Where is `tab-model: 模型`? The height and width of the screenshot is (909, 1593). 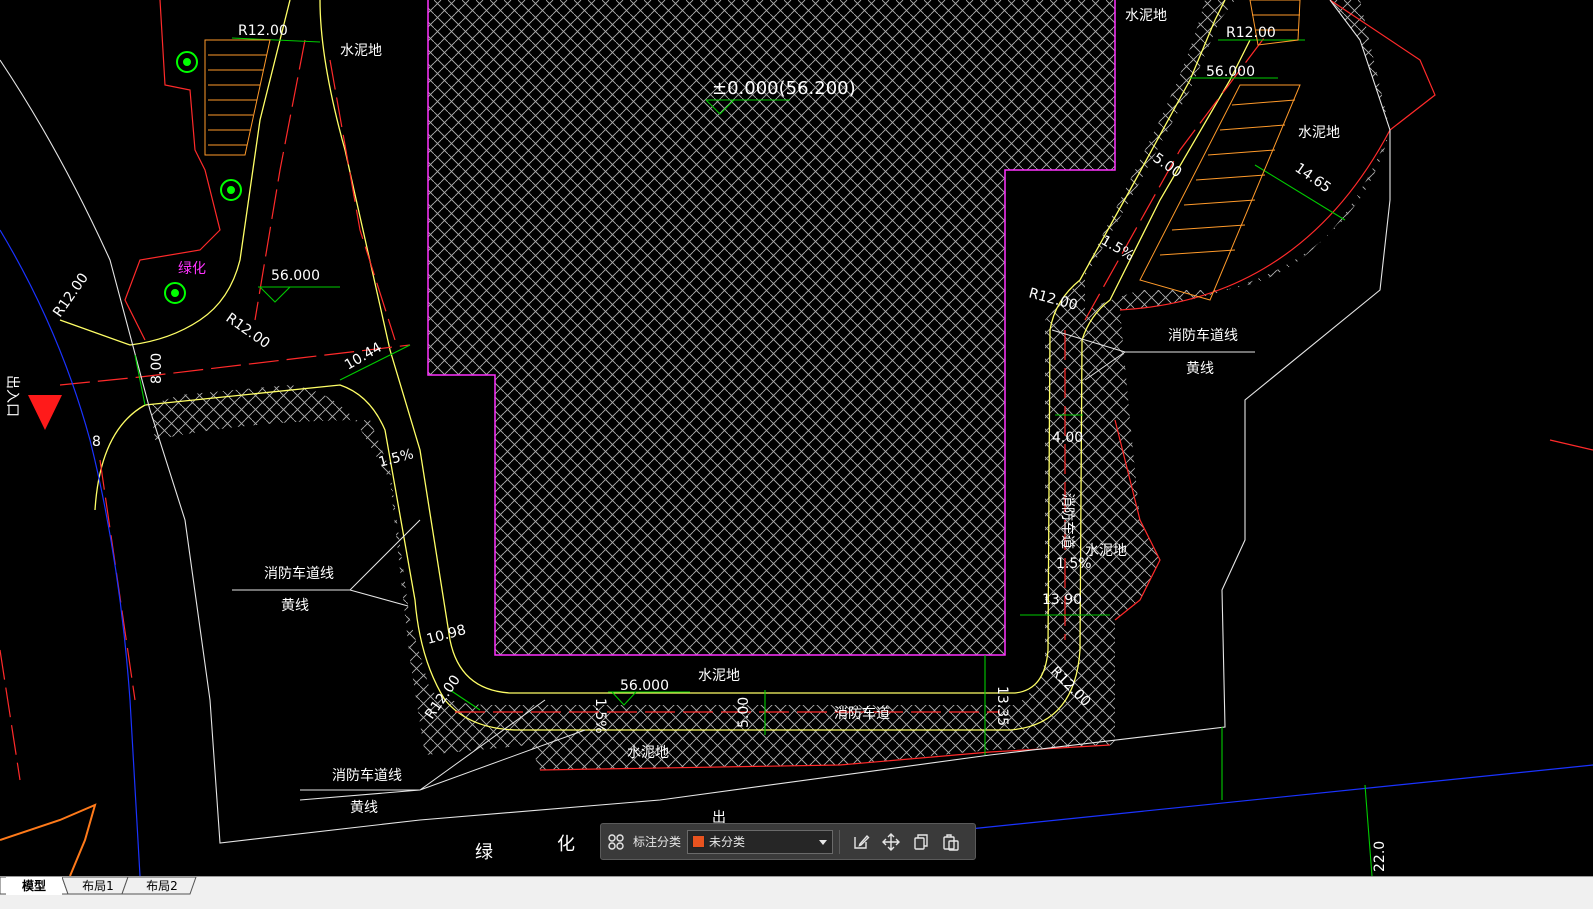
tab-model: 模型 is located at coordinates (34, 886).